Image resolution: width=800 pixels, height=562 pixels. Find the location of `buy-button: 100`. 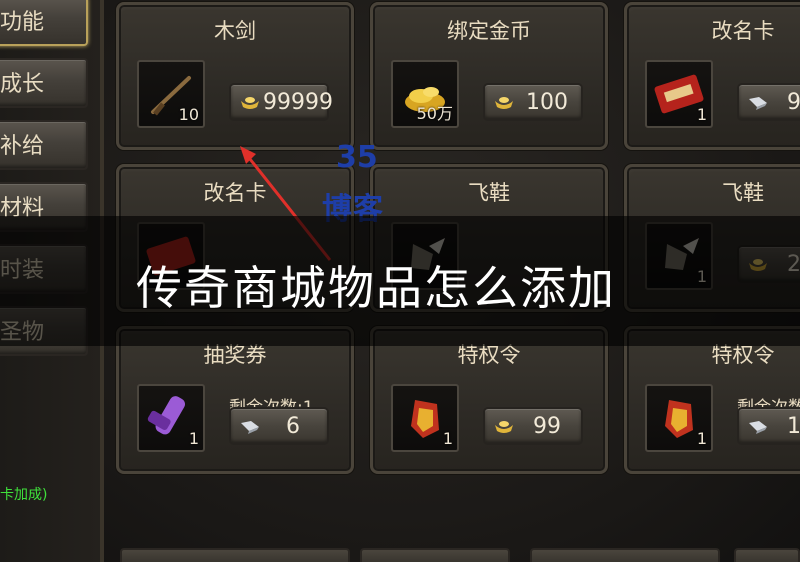

buy-button: 100 is located at coordinates (533, 102).